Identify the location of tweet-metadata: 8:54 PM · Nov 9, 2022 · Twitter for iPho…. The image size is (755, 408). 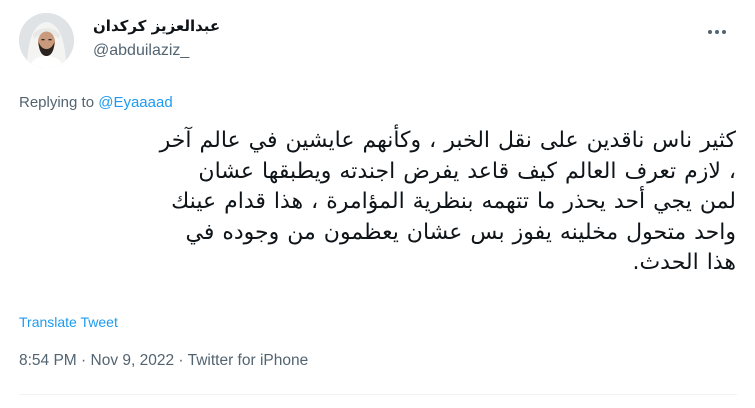
(163, 361).